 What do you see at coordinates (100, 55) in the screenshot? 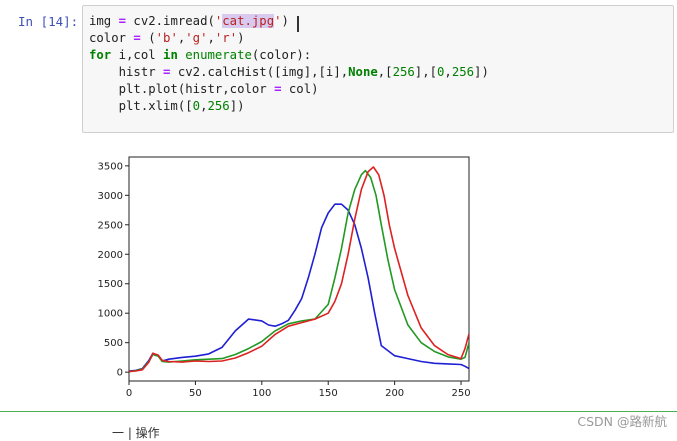
I see `code-token: for` at bounding box center [100, 55].